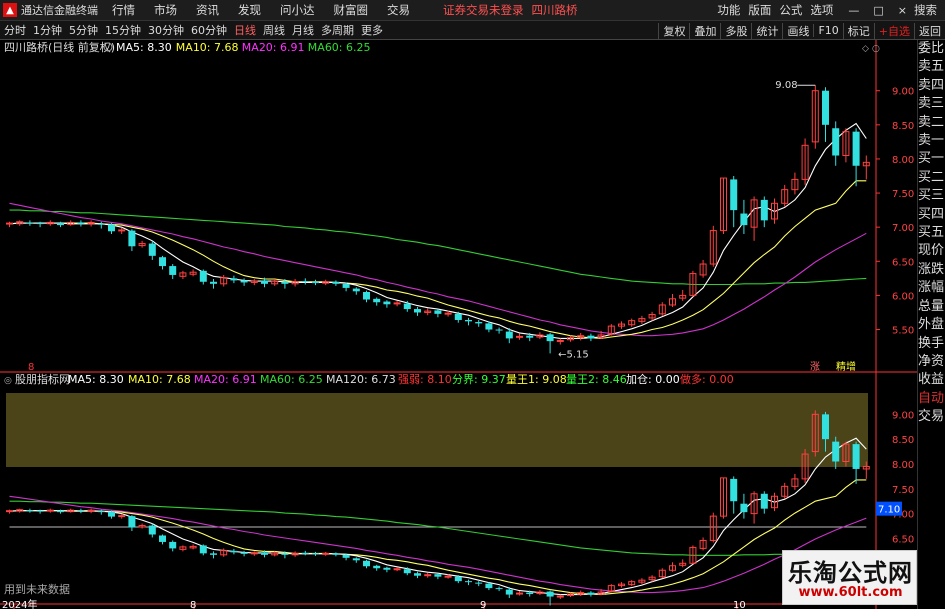 This screenshot has width=945, height=609. What do you see at coordinates (790, 10) in the screenshot?
I see `menu-gongshi: 公式` at bounding box center [790, 10].